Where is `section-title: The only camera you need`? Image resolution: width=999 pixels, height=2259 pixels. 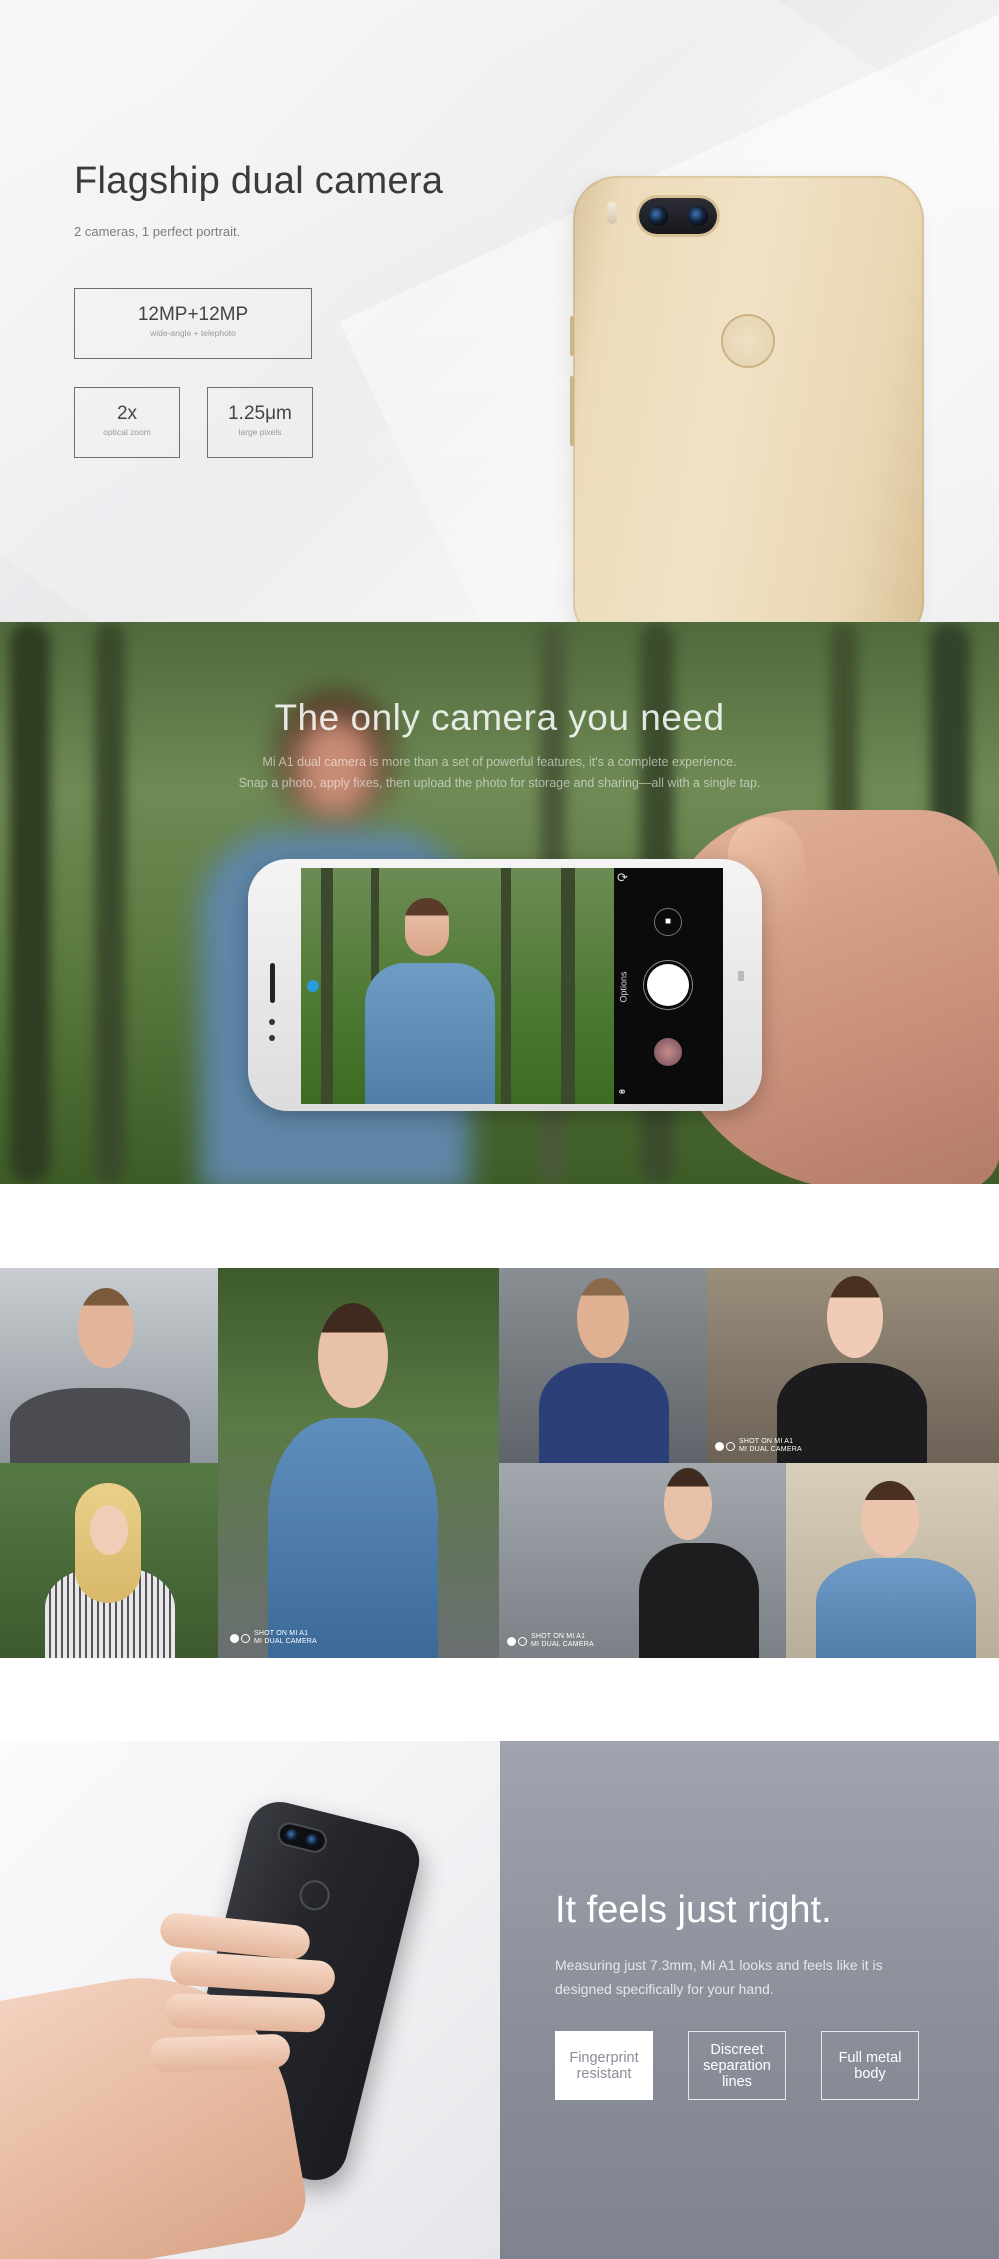
section-title: The only camera you need is located at coordinates (499, 717).